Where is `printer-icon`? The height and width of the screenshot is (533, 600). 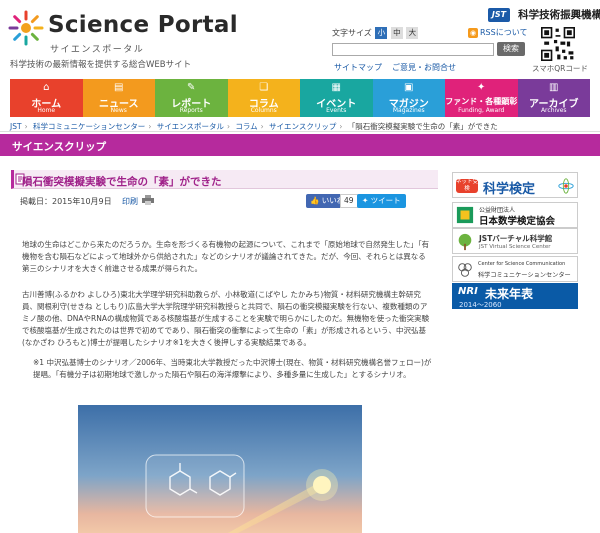 printer-icon is located at coordinates (148, 200).